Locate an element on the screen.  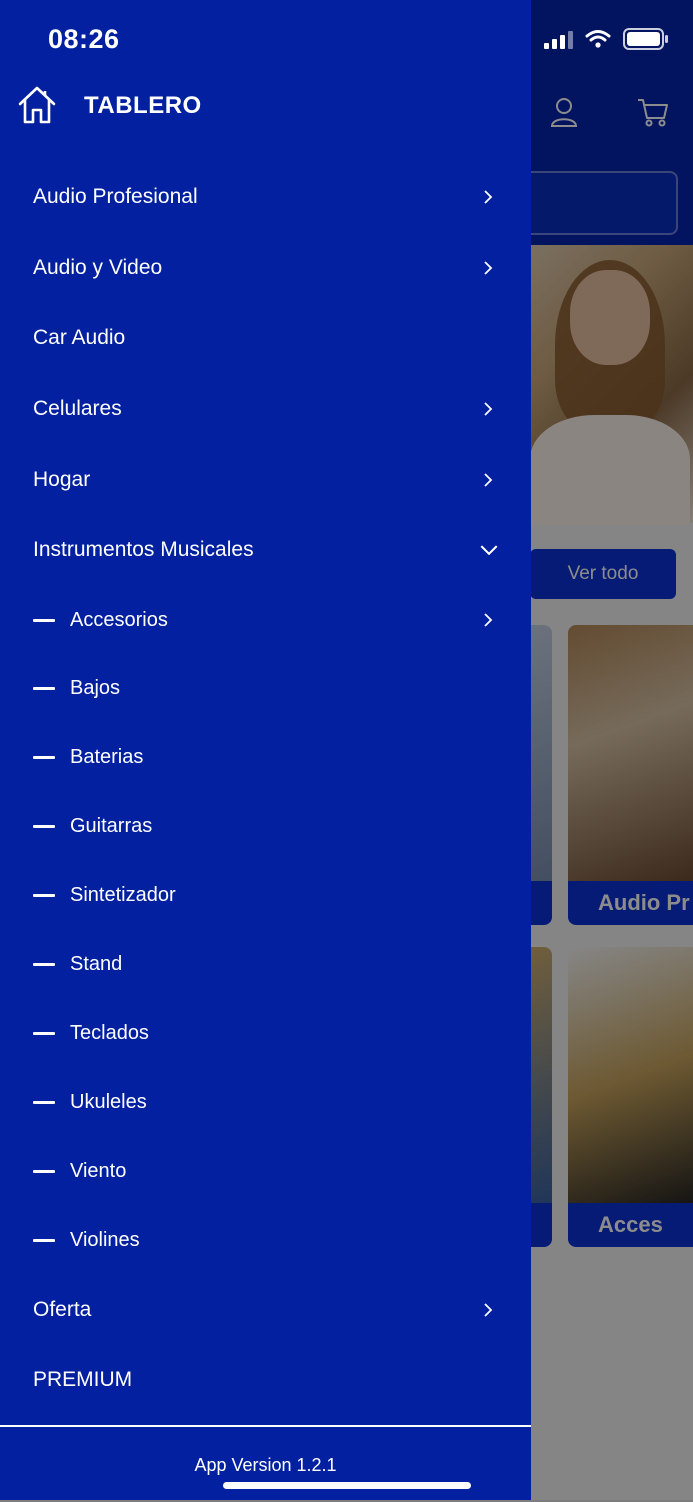
drawer-header: TABLERO is located at coordinates (265, 107).